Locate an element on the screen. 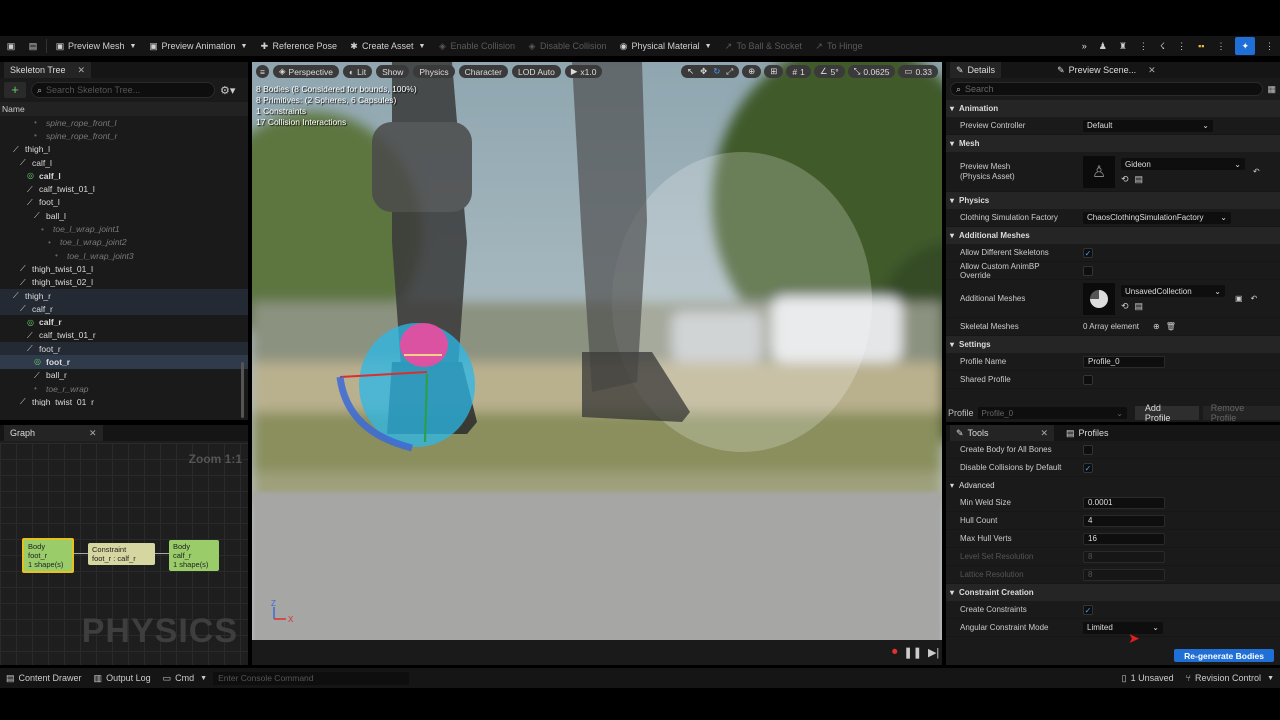  tree-item: ⟋ thigh_r is located at coordinates (124, 295).